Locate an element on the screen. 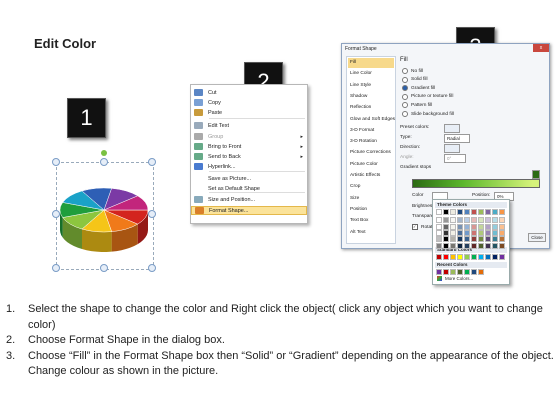 This screenshot has width=560, height=420. nav-item: Line Style is located at coordinates (371, 86).